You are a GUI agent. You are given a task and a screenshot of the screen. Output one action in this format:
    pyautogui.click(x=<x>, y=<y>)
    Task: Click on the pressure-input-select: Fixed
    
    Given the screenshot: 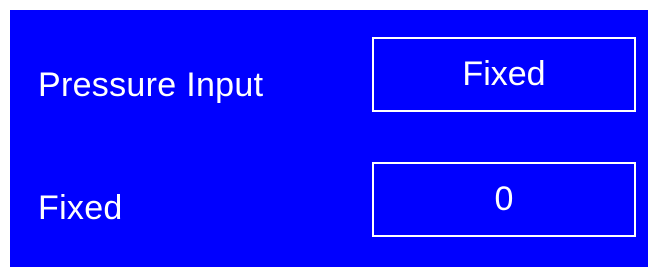 What is the action you would take?
    pyautogui.click(x=504, y=74)
    